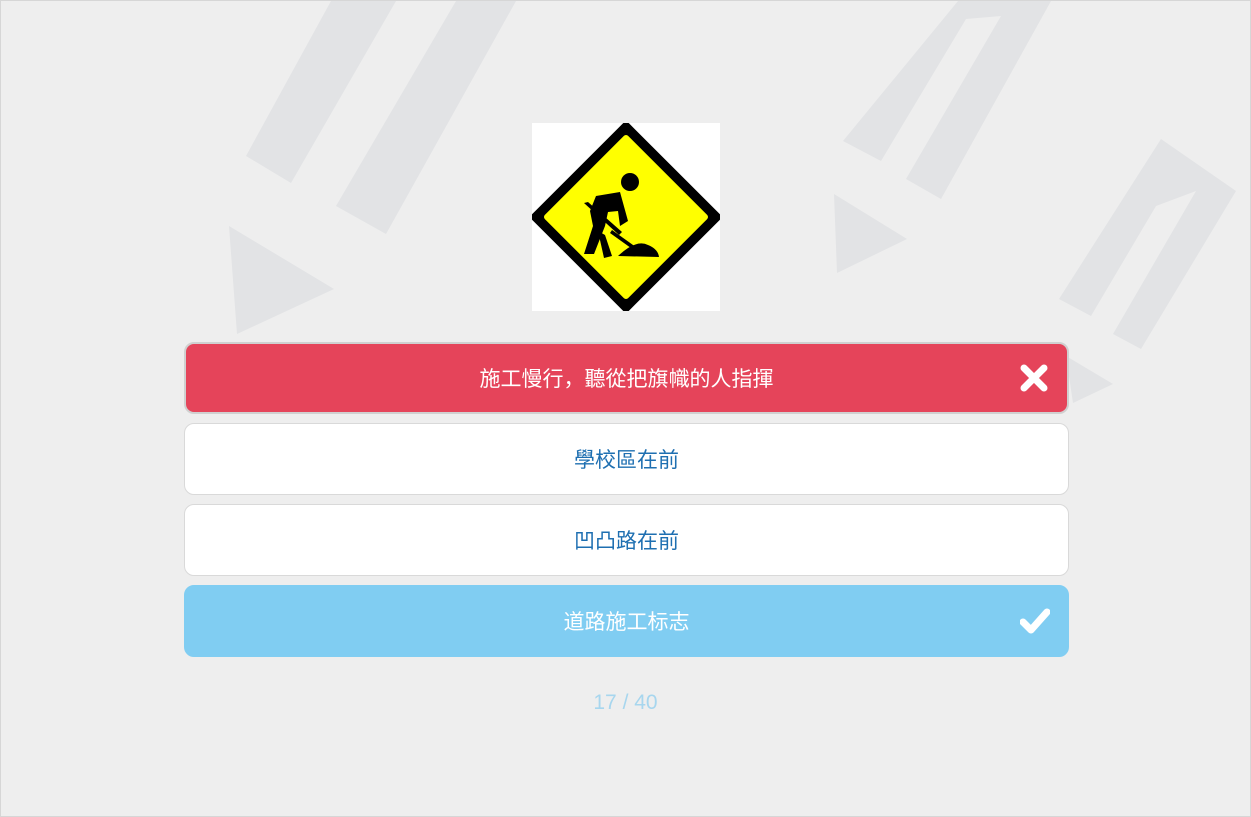  I want to click on road-work-sign-icon, so click(626, 217).